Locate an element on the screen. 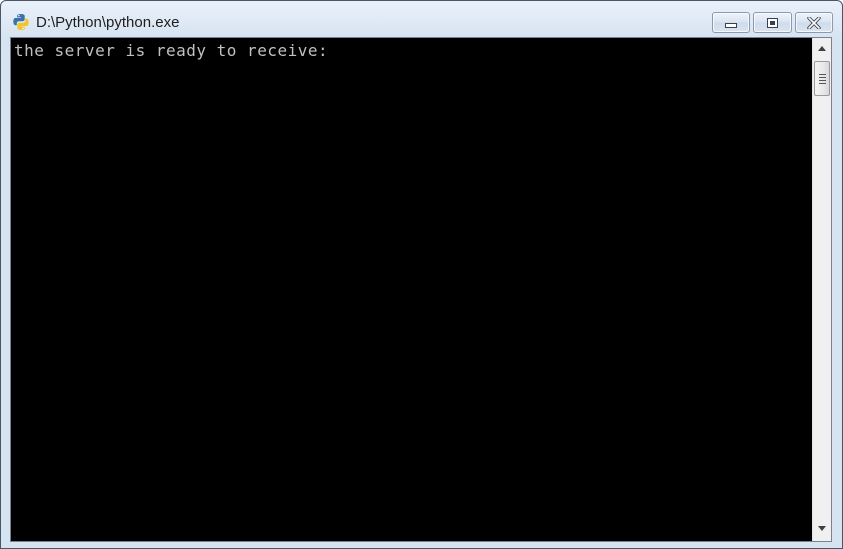  close-icon is located at coordinates (814, 22).